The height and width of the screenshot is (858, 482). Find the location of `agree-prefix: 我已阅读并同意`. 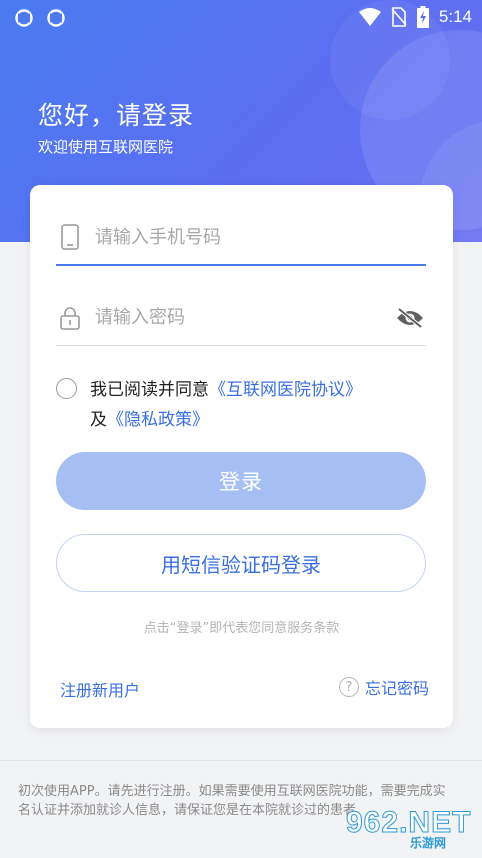

agree-prefix: 我已阅读并同意 is located at coordinates (149, 390).